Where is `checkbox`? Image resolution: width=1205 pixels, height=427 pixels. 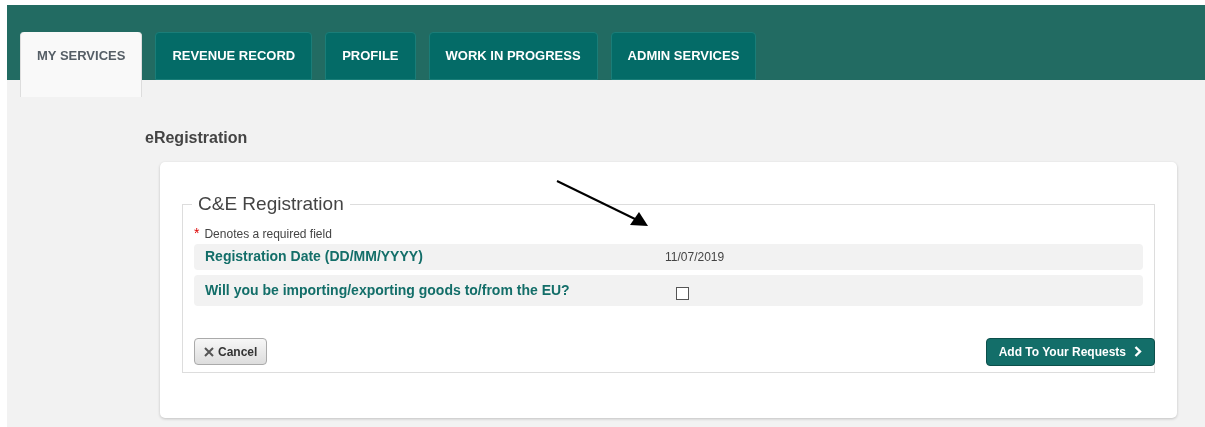 checkbox is located at coordinates (682, 293).